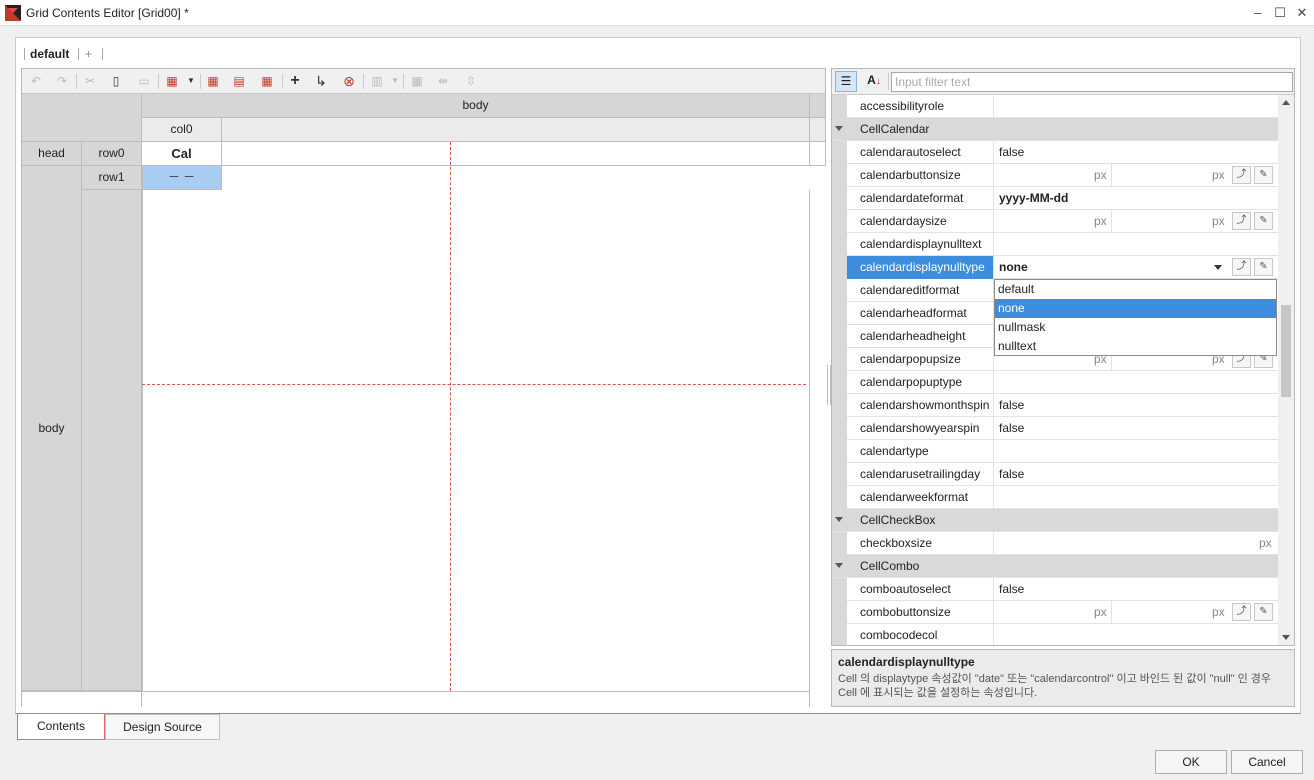 The width and height of the screenshot is (1314, 780). What do you see at coordinates (349, 81) in the screenshot?
I see `delete-icon: ⊗` at bounding box center [349, 81].